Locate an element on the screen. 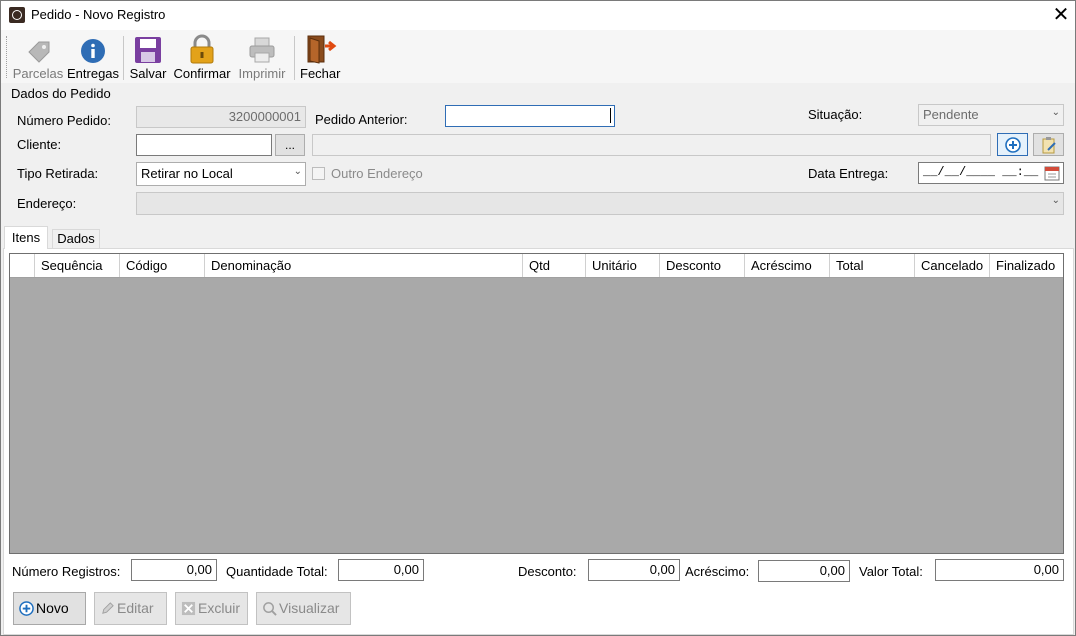  parcelas-label: Parcelas is located at coordinates (38, 73).